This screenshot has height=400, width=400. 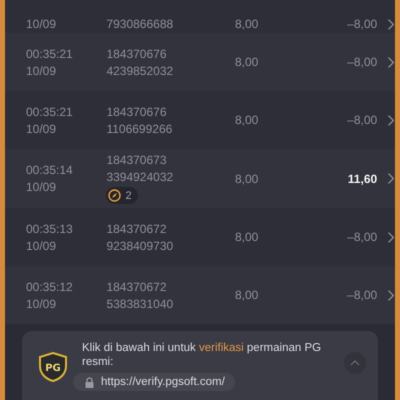 What do you see at coordinates (140, 177) in the screenshot?
I see `transaction-id: 3394924032` at bounding box center [140, 177].